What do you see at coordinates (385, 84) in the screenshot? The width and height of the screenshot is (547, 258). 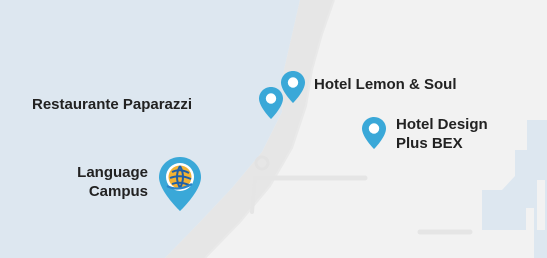 I see `marker-label-hotel-lemon-soul: Hotel Lemon & Soul` at bounding box center [385, 84].